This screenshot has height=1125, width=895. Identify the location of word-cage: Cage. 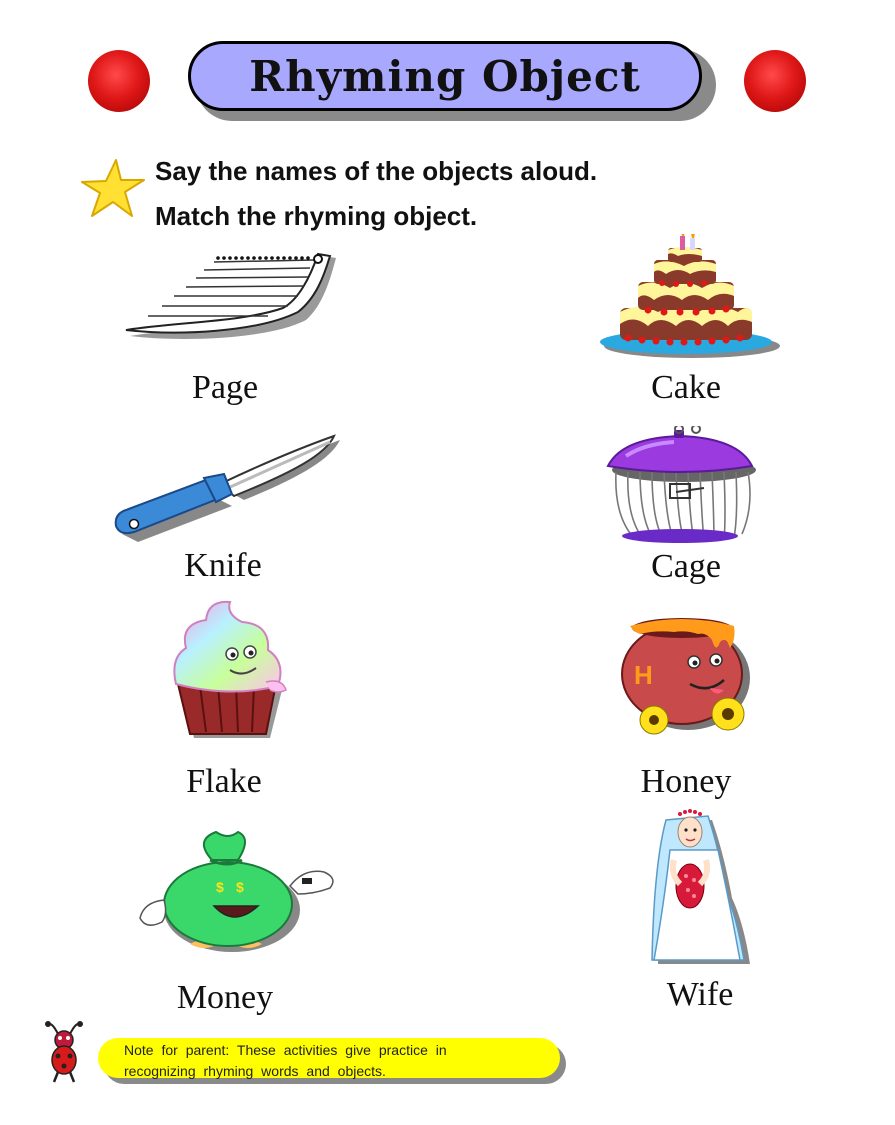
(686, 566).